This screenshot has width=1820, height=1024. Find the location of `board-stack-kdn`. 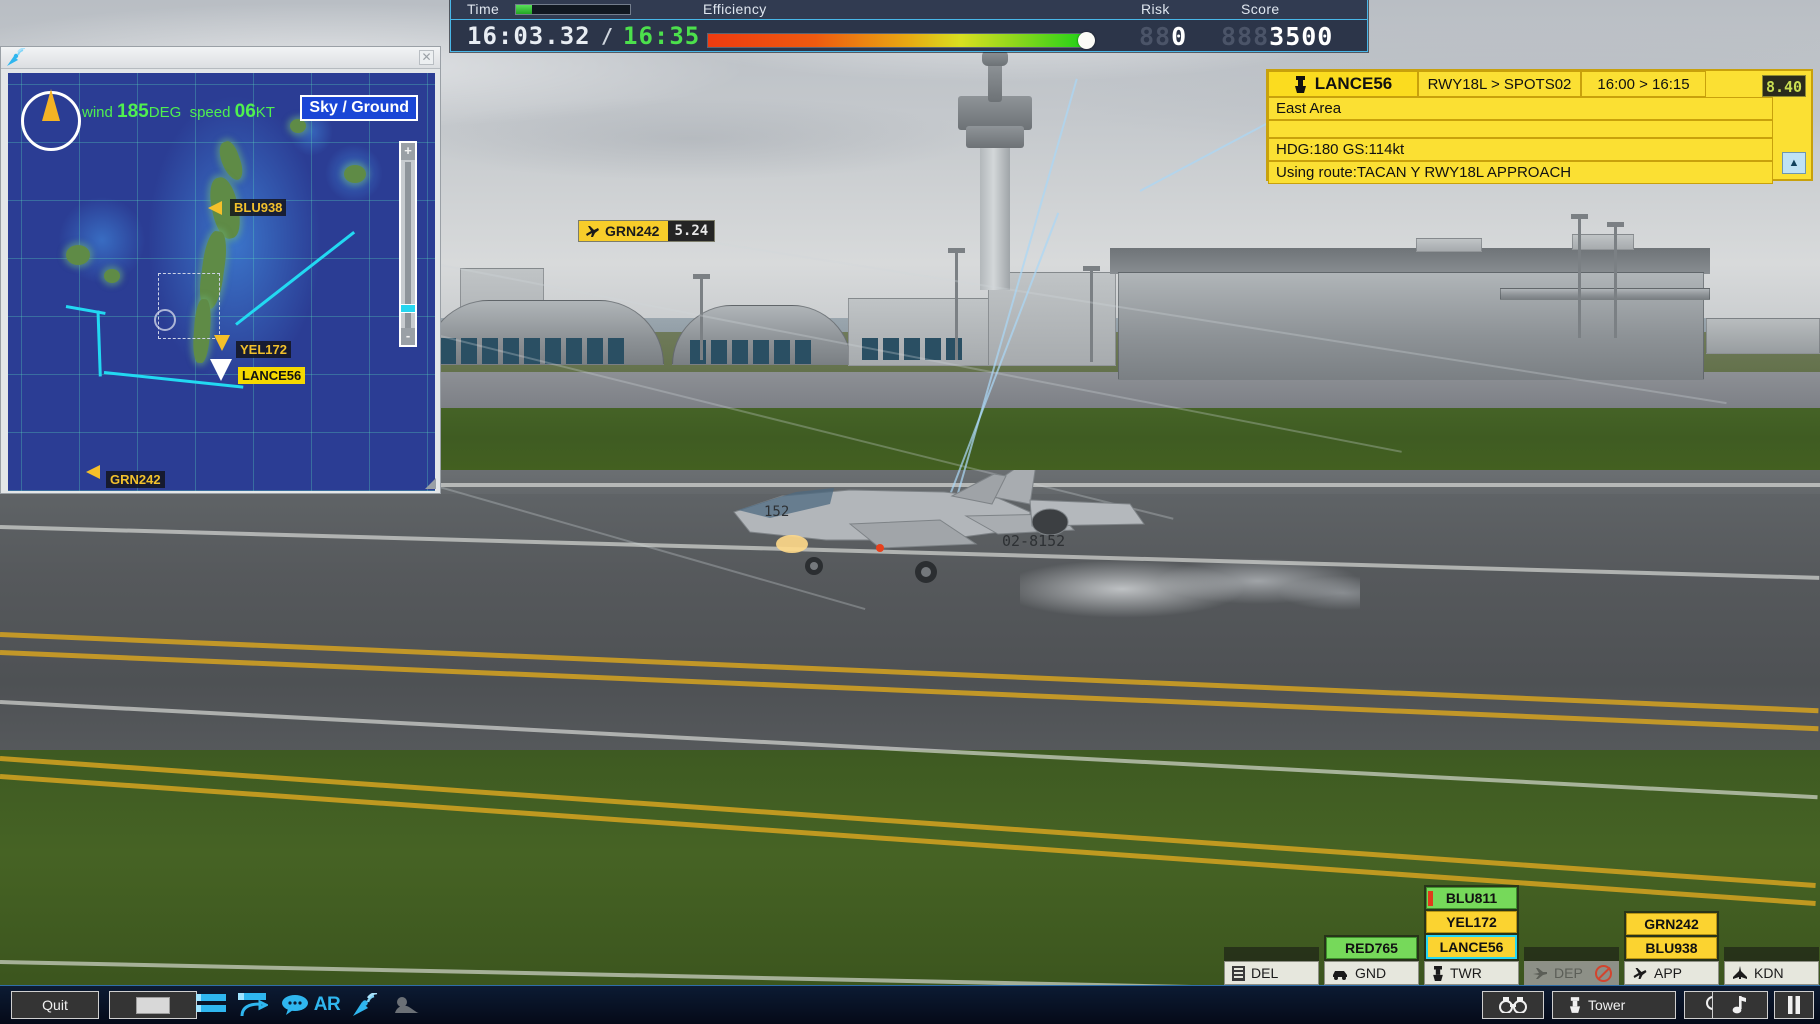

board-stack-kdn is located at coordinates (1771, 954).